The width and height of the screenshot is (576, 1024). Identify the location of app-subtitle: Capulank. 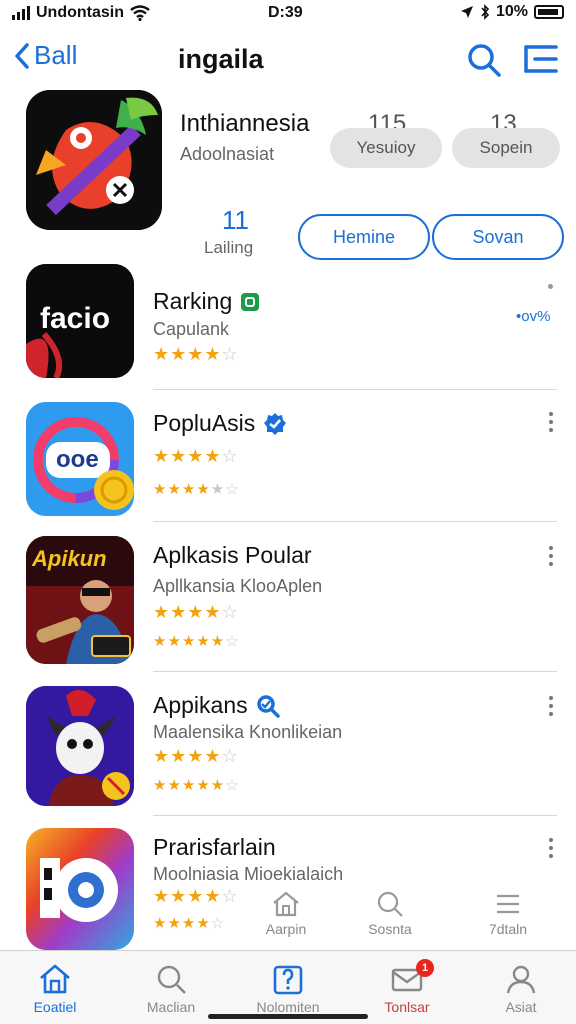
(191, 329).